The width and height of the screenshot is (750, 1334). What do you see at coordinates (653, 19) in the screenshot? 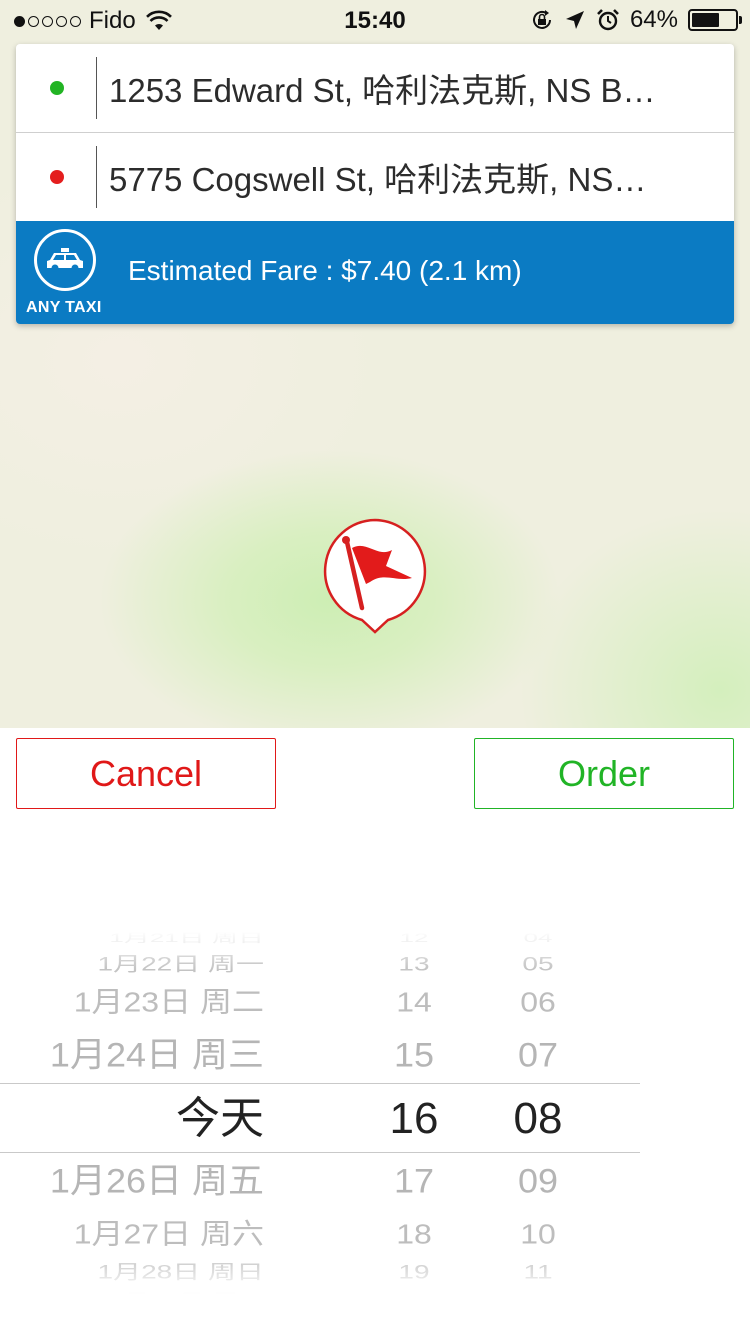
I see `battery-percent: 64%` at bounding box center [653, 19].